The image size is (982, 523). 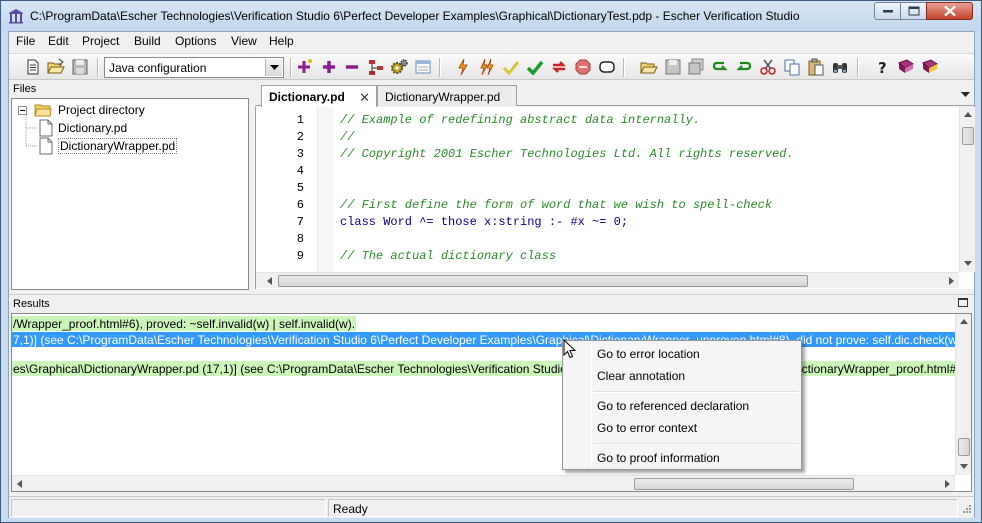 What do you see at coordinates (887, 11) in the screenshot?
I see `minimize-button` at bounding box center [887, 11].